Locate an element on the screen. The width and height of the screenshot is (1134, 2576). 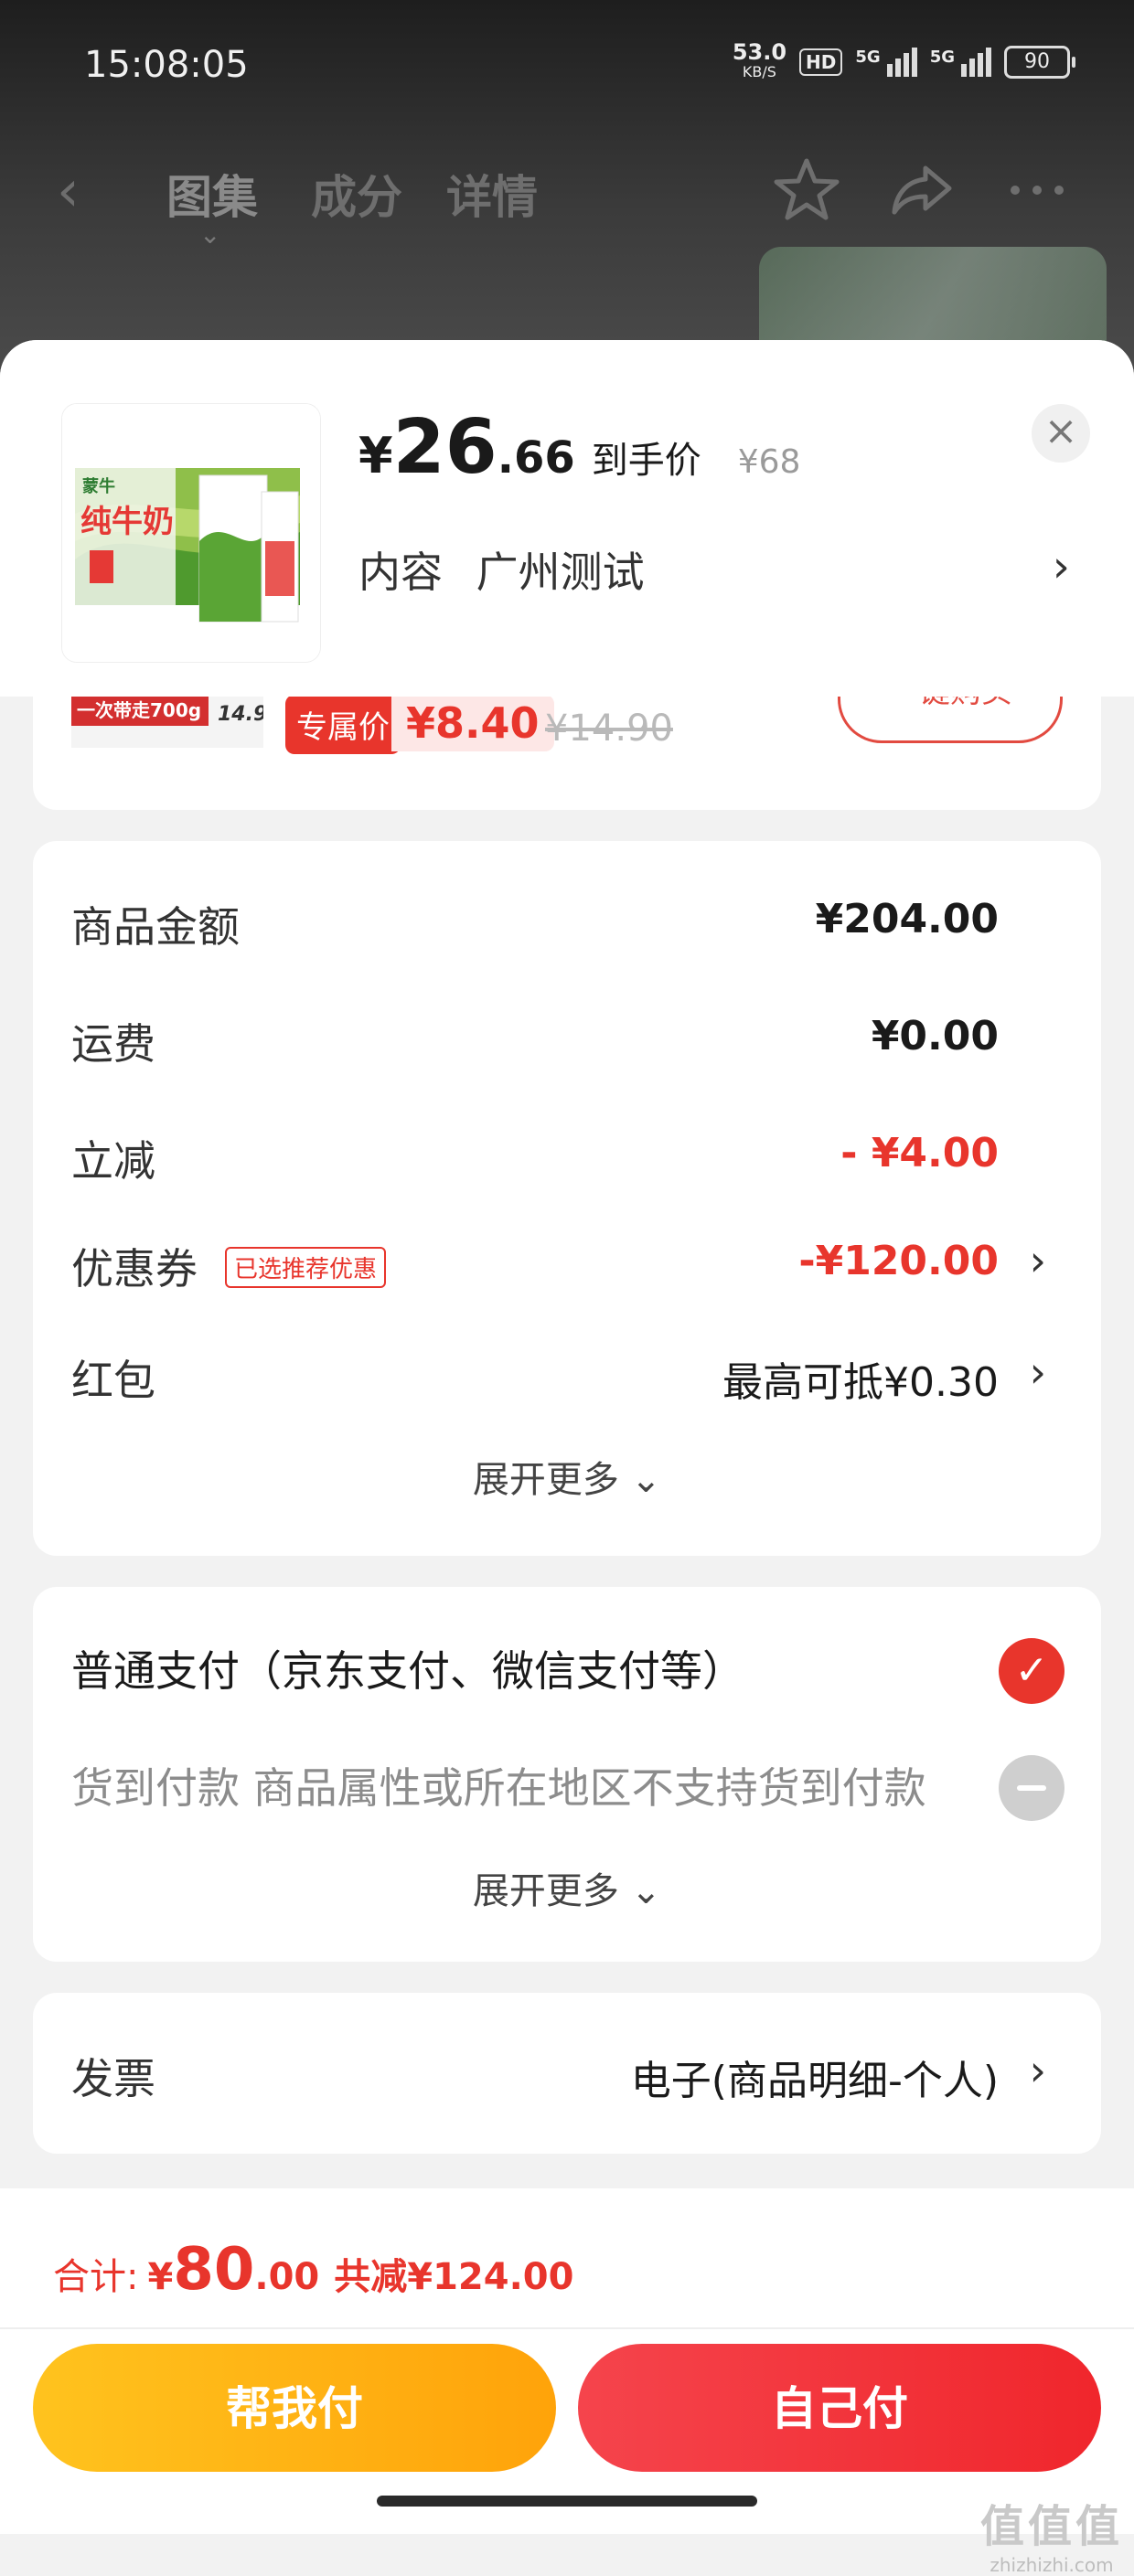
payment-cod: 货到付款 商品属性或所在地区不支持货到付款 is located at coordinates (498, 1788).